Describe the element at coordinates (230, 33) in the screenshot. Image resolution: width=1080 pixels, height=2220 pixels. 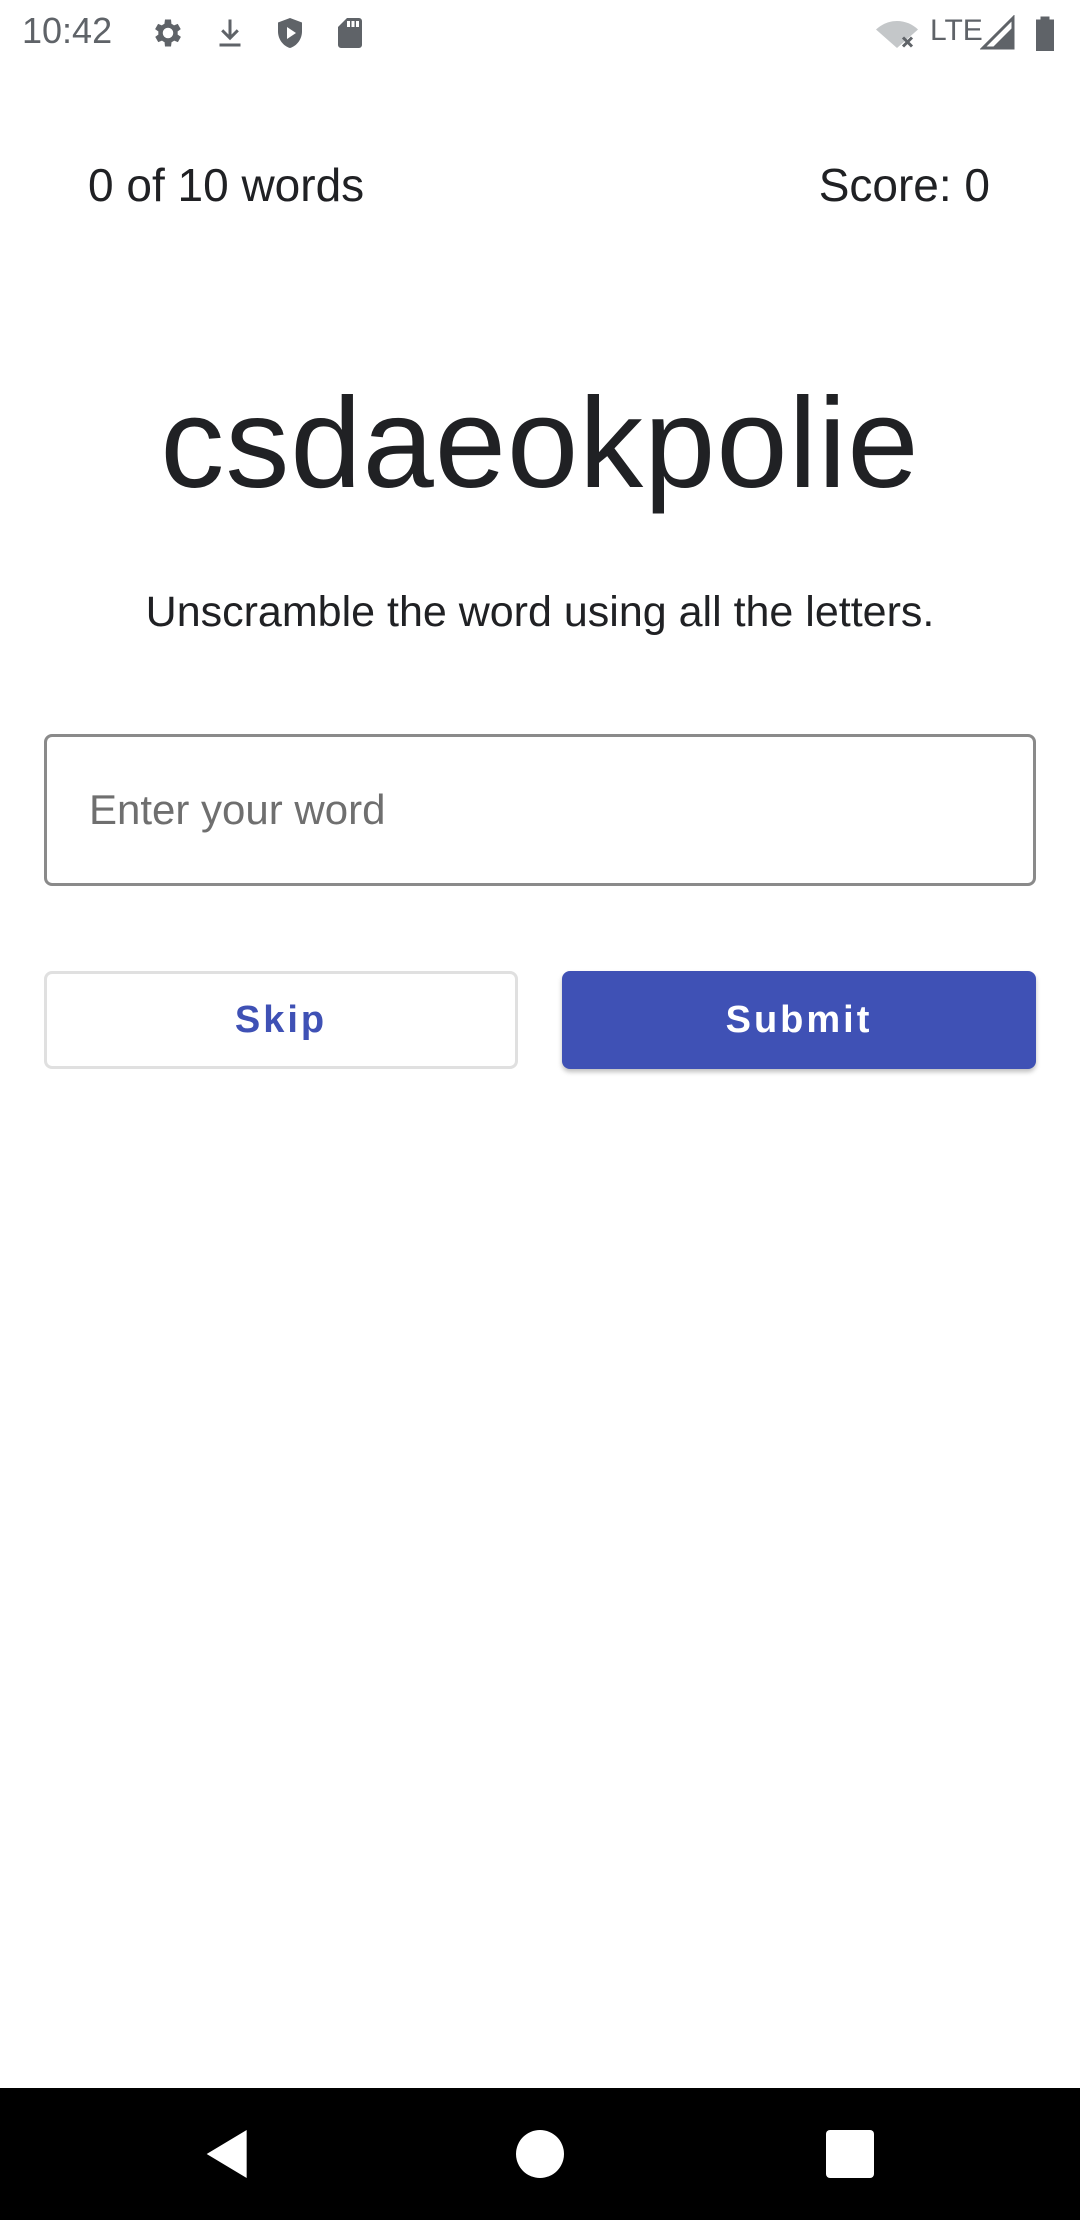
I see `download-icon` at that location.